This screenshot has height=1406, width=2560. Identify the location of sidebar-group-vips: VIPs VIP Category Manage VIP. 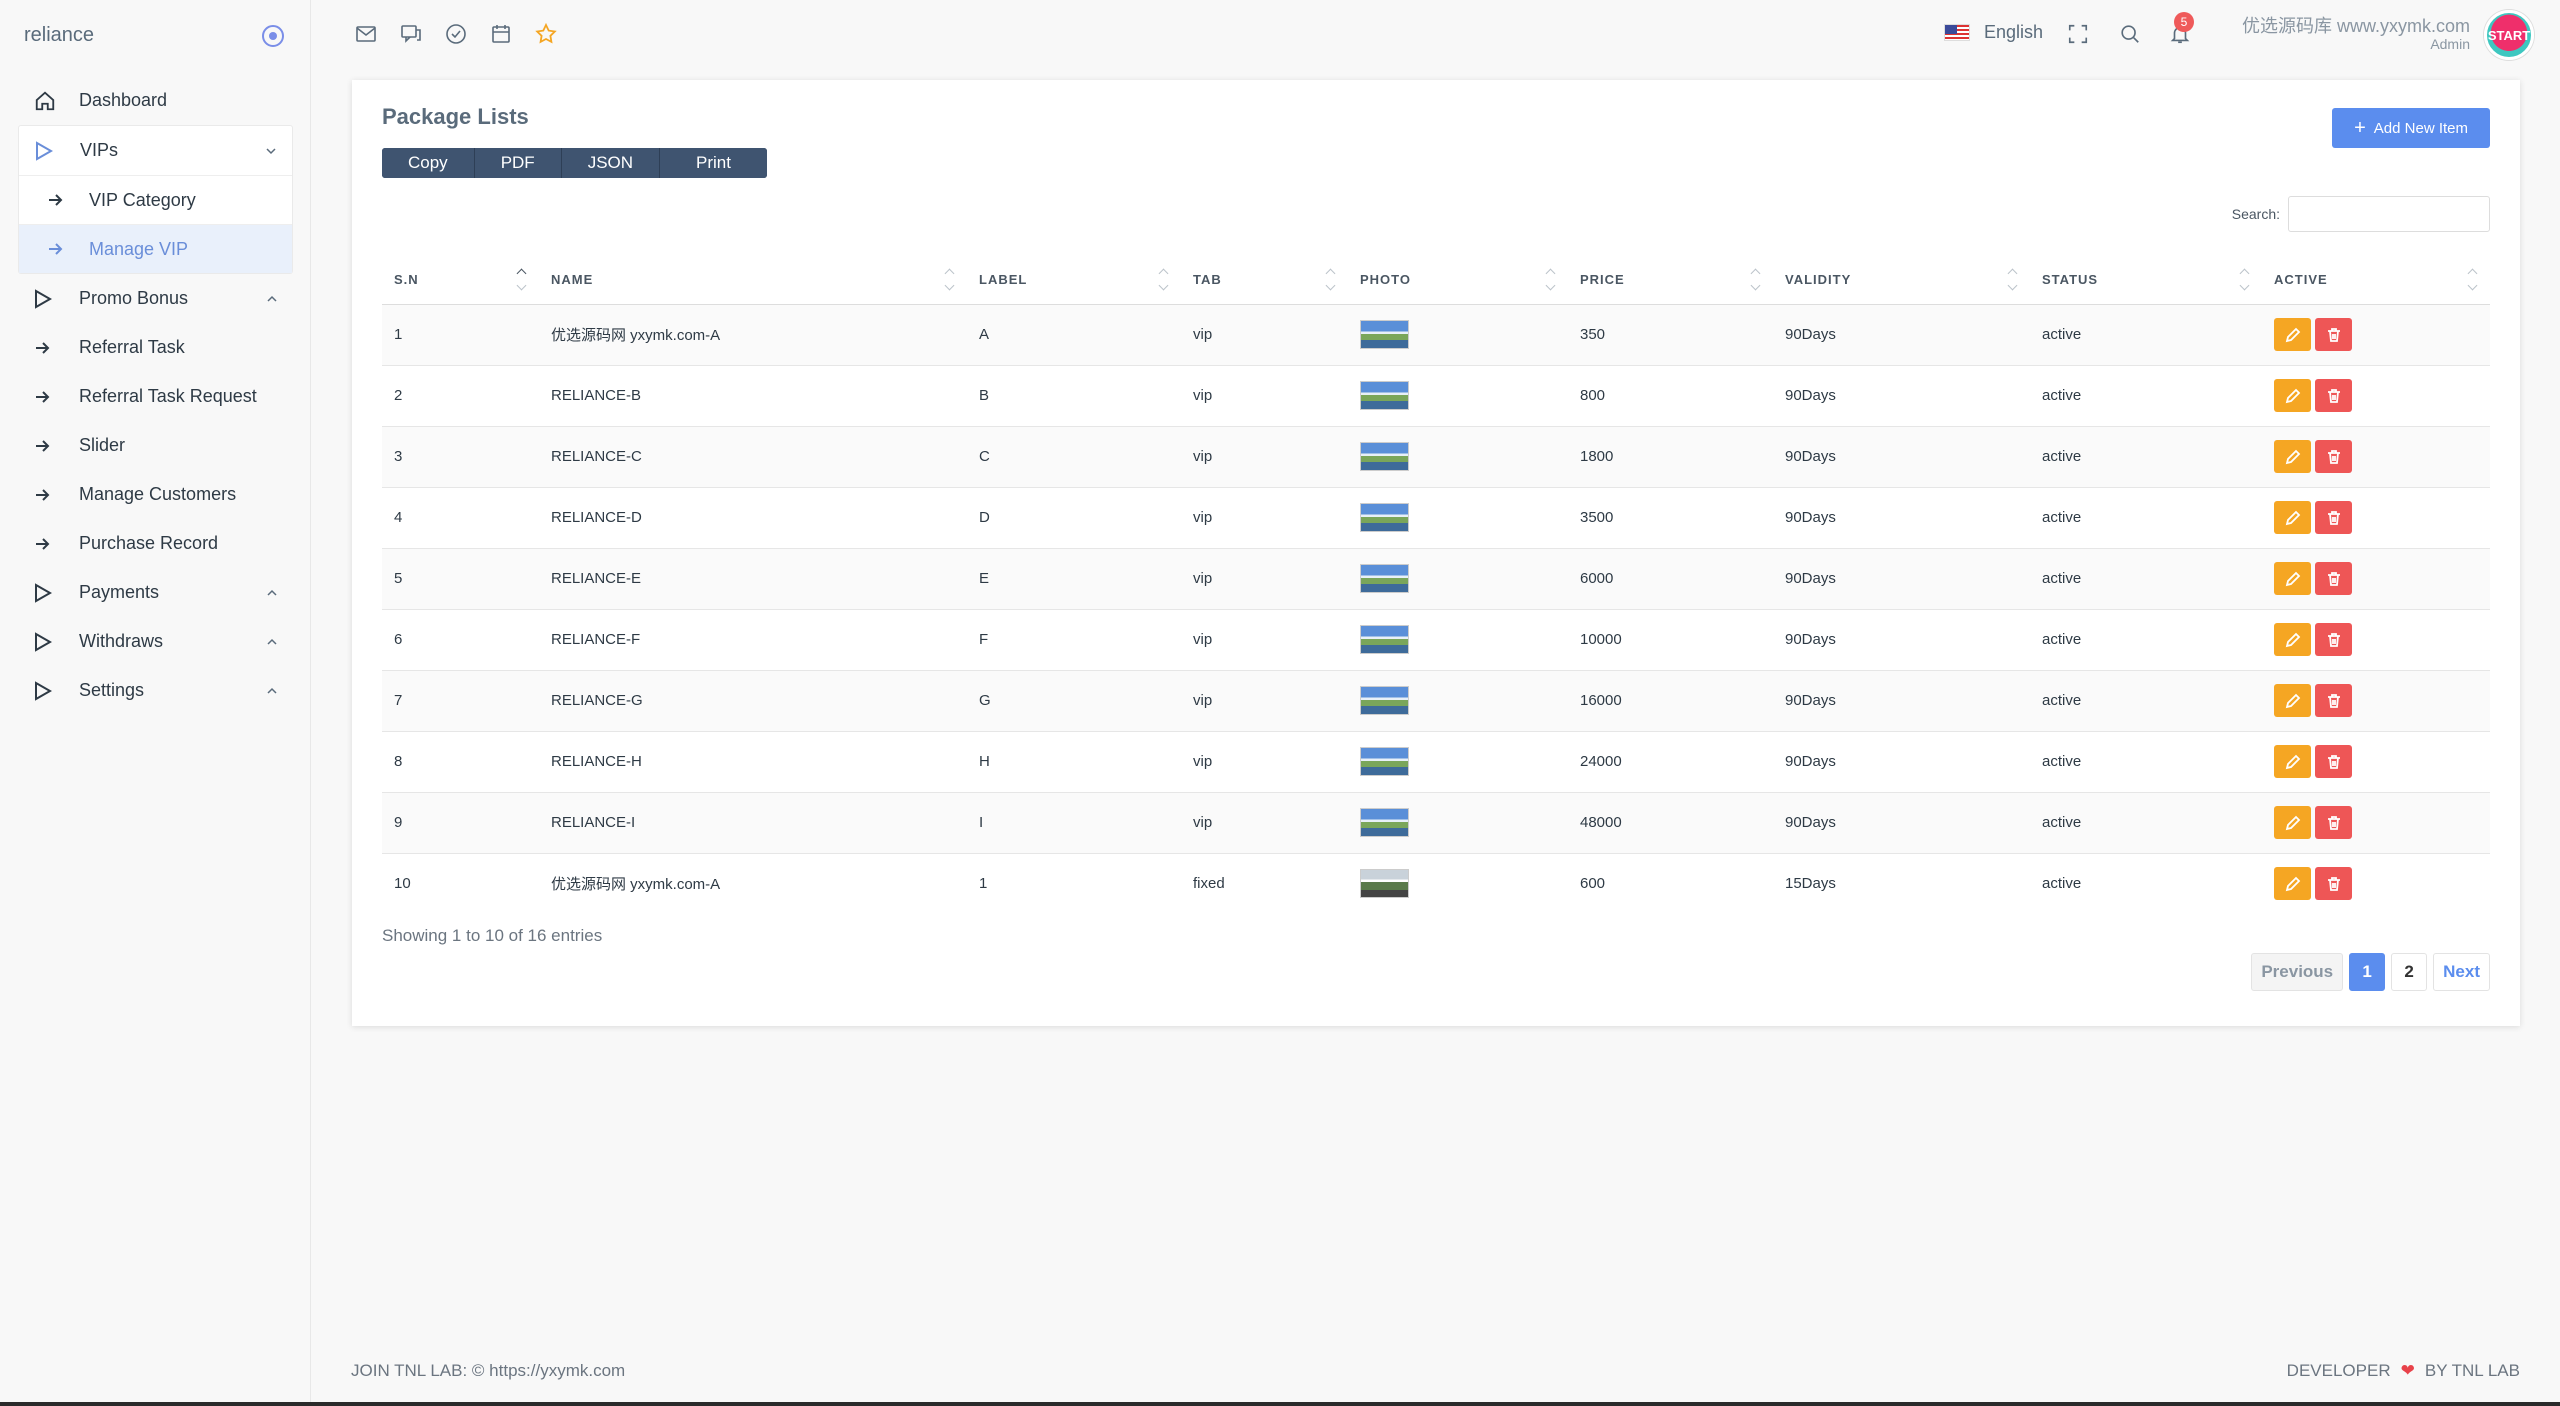
(155, 199).